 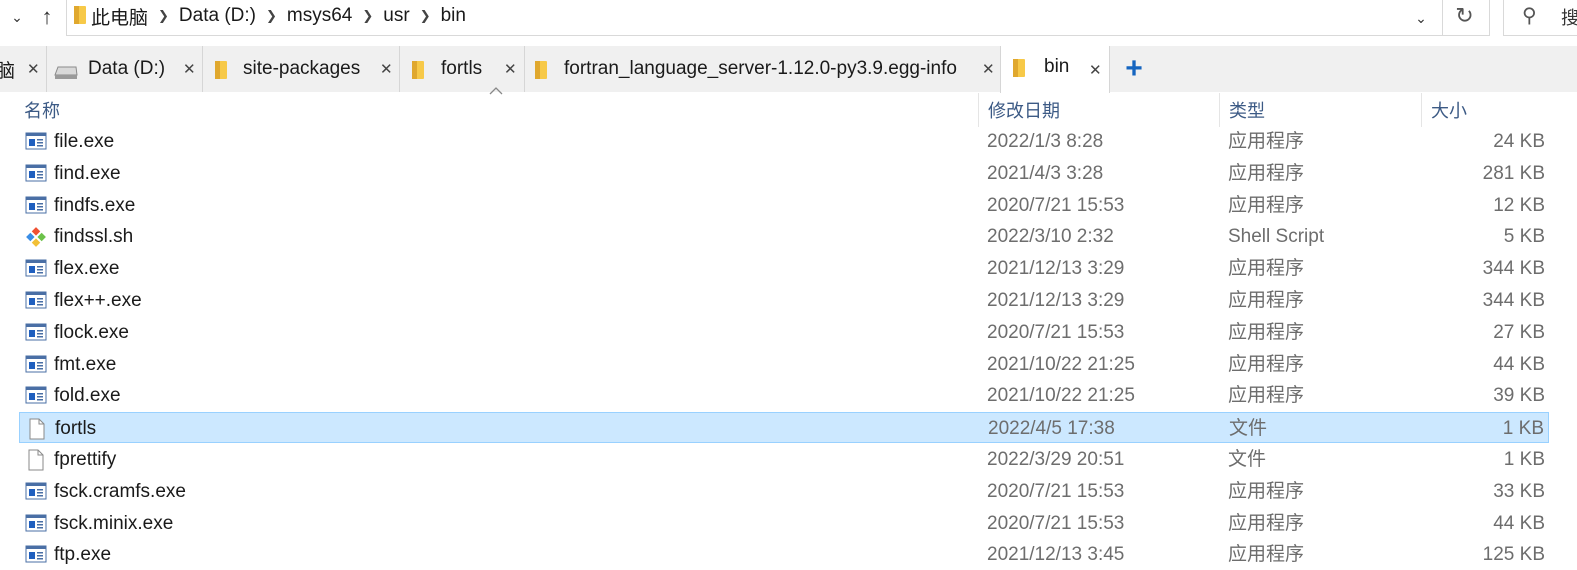 I want to click on file-date: 2020/7/21 15:53, so click(x=1056, y=332).